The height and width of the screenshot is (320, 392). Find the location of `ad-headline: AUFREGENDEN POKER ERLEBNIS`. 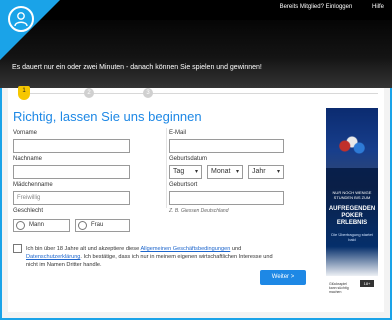

ad-headline: AUFREGENDEN POKER ERLEBNIS is located at coordinates (352, 216).